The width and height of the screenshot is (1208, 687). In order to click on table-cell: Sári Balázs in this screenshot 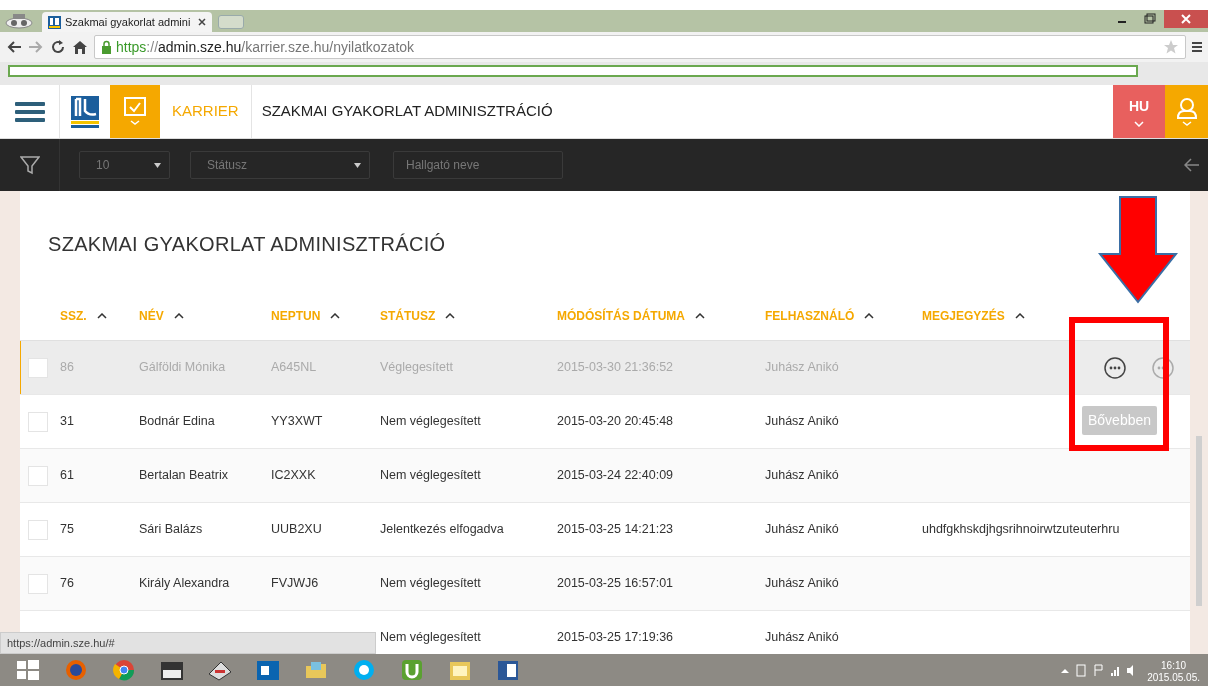, I will do `click(171, 529)`.